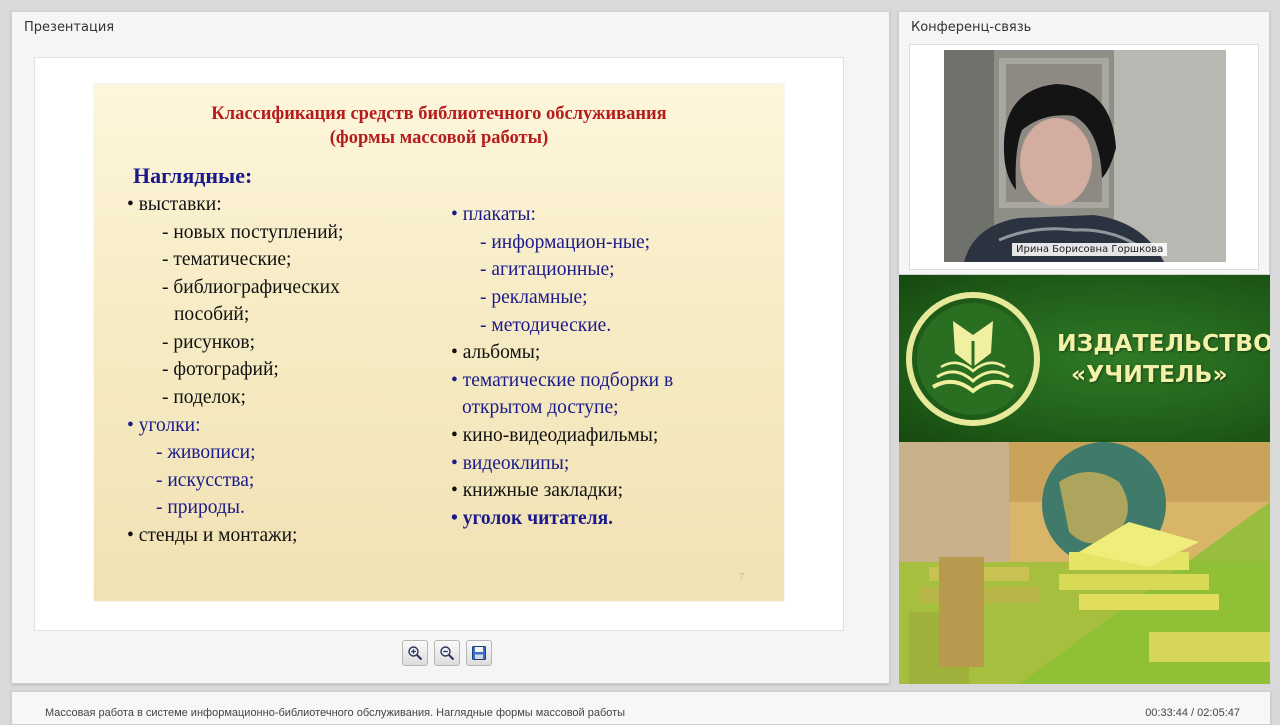 Image resolution: width=1280 pixels, height=725 pixels. I want to click on slide-right-item: • плакаты:, so click(493, 214).